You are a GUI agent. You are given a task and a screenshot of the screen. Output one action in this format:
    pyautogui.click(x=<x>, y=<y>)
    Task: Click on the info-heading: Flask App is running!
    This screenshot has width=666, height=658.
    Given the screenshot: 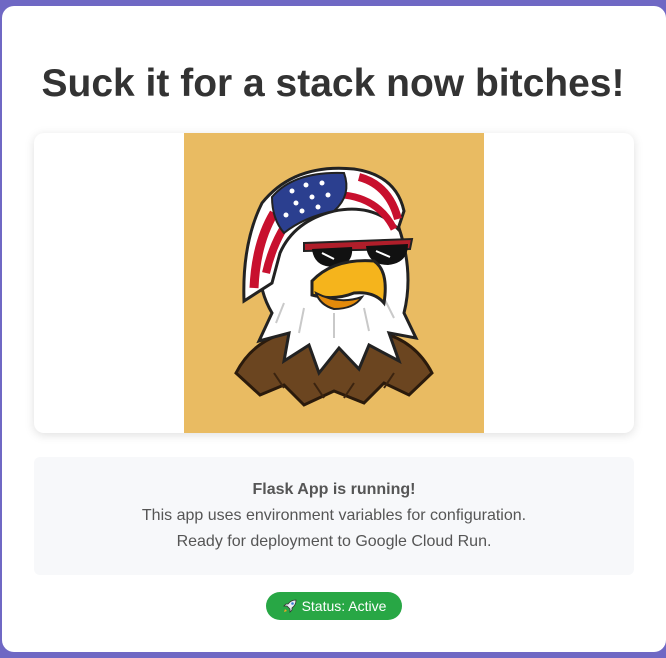 What is the action you would take?
    pyautogui.click(x=334, y=489)
    